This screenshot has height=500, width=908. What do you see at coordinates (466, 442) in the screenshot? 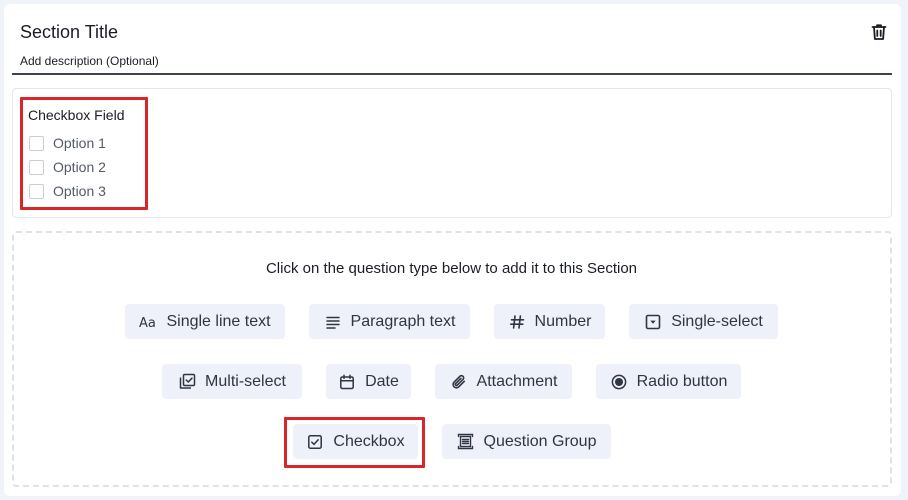
I see `group-icon` at bounding box center [466, 442].